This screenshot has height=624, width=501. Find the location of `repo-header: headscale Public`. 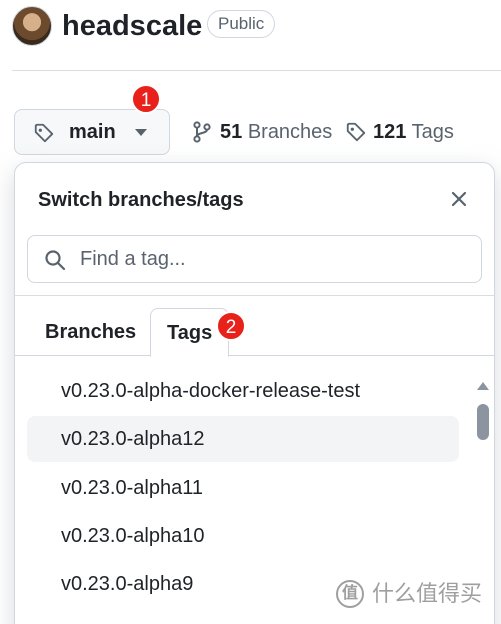

repo-header: headscale Public is located at coordinates (250, 36).